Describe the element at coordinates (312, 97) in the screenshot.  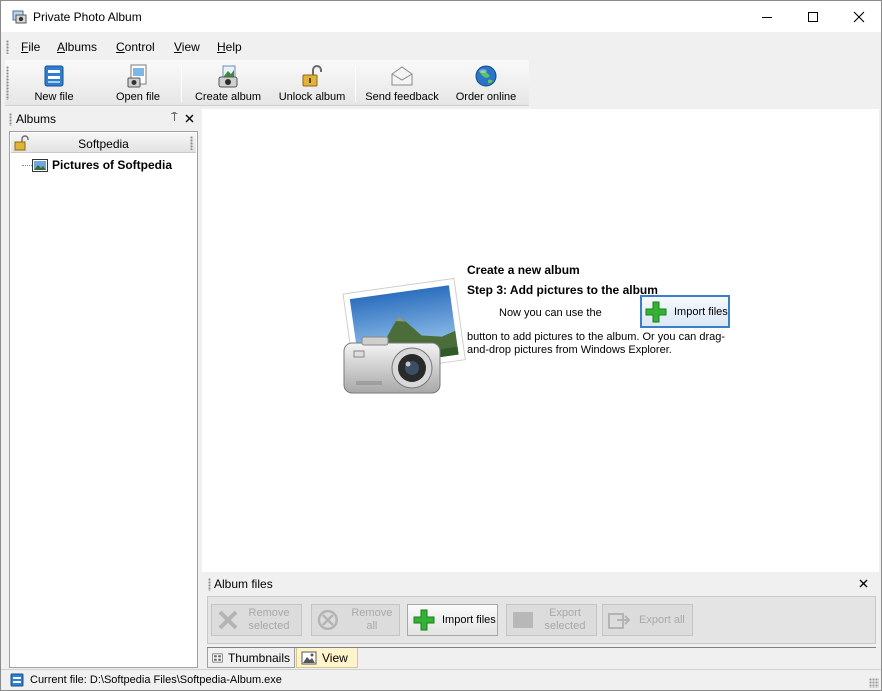
I see `unlock-album-label: Unlock album` at that location.